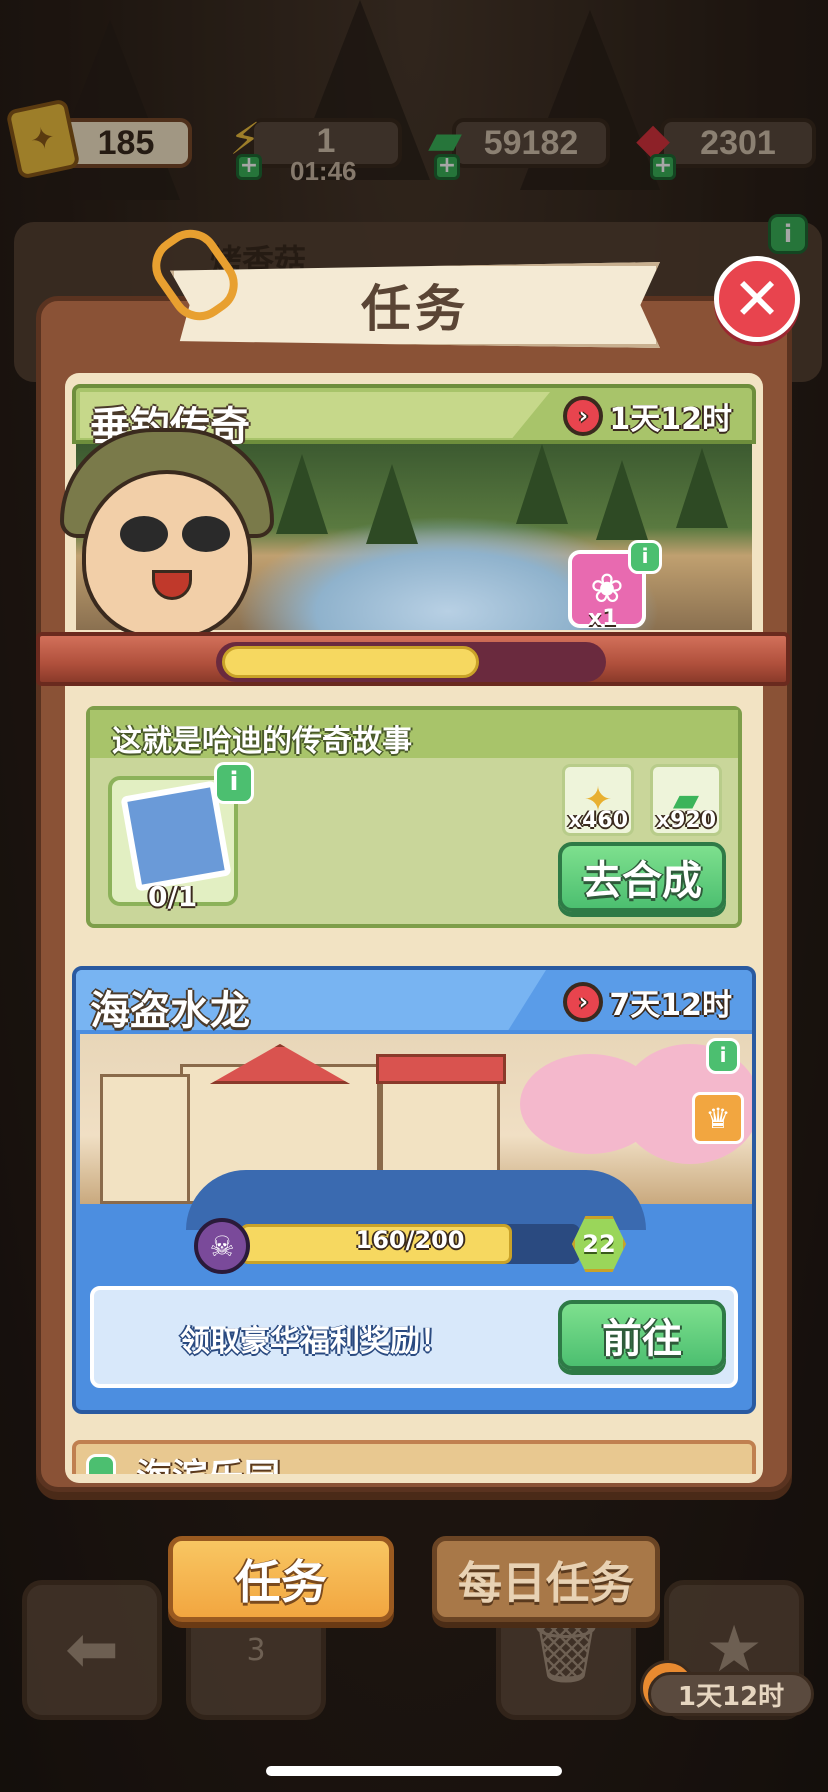  What do you see at coordinates (281, 1579) in the screenshot?
I see `tab-tasks: 任务` at bounding box center [281, 1579].